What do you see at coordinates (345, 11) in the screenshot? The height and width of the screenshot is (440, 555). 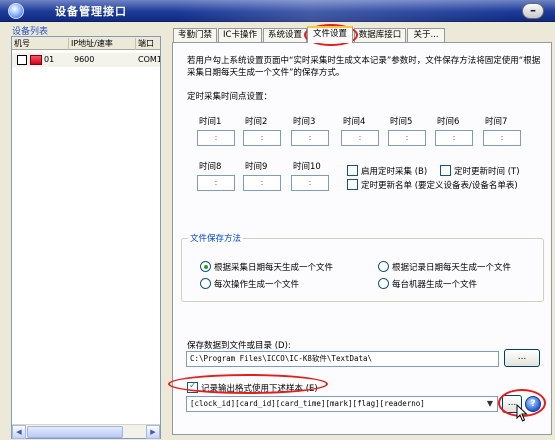 I see `title-bar-decoration` at bounding box center [345, 11].